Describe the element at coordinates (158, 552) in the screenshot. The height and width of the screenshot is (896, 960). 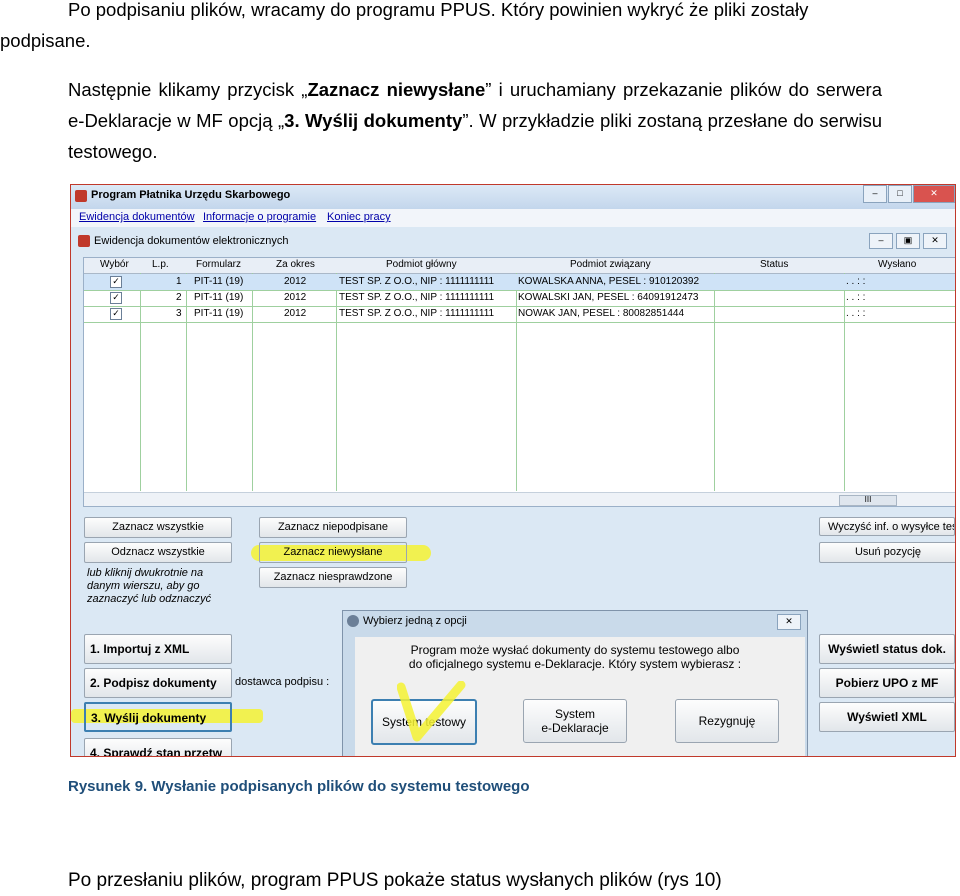
I see `deselect-all-button: Odznacz wszystkie` at that location.